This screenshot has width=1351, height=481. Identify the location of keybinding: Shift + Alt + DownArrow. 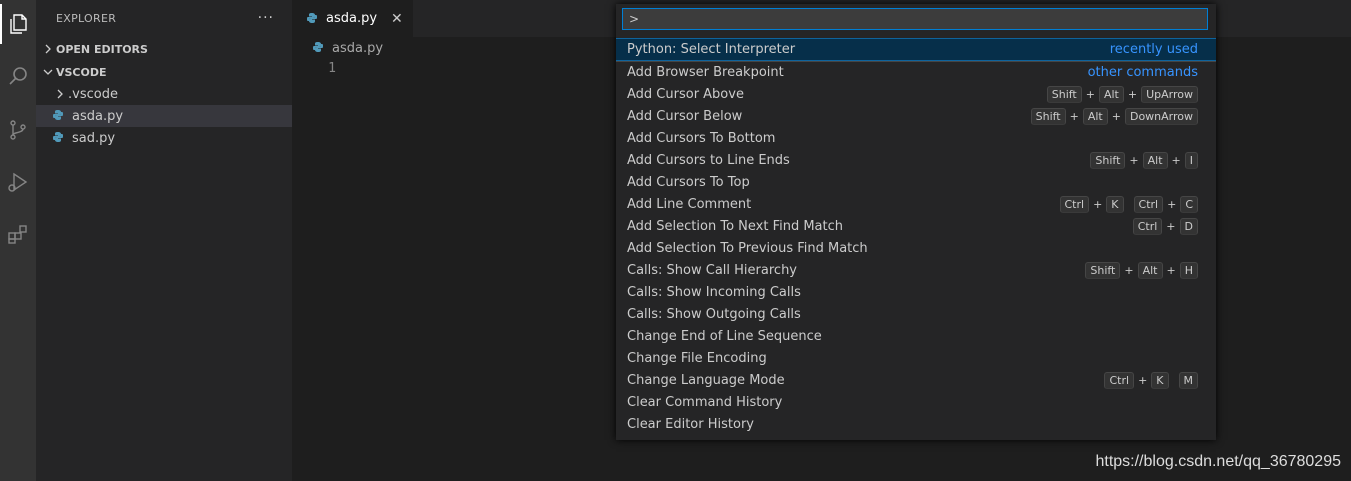
(1114, 116).